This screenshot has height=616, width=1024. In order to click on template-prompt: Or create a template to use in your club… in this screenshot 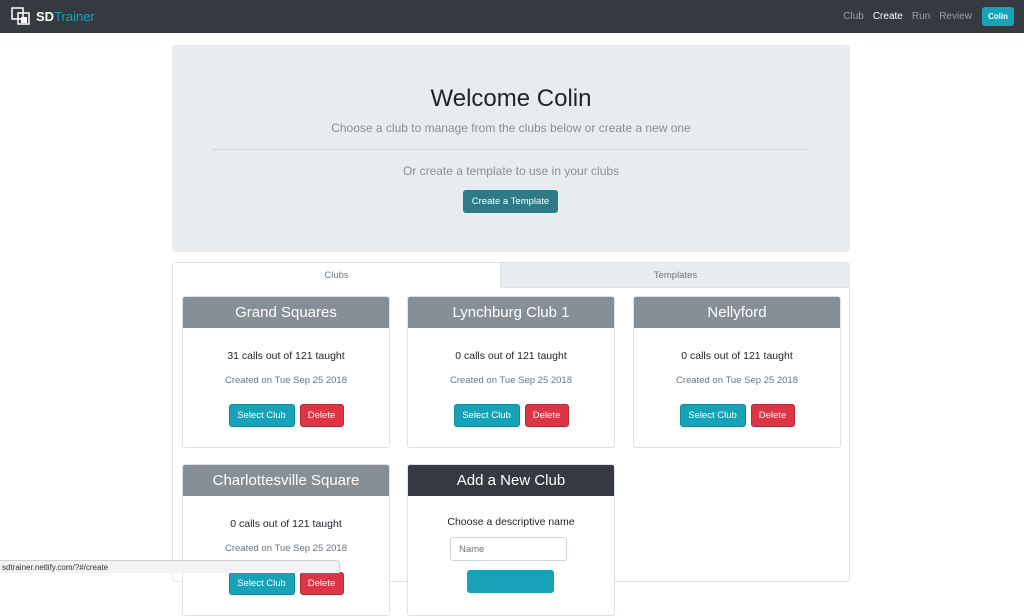, I will do `click(511, 171)`.